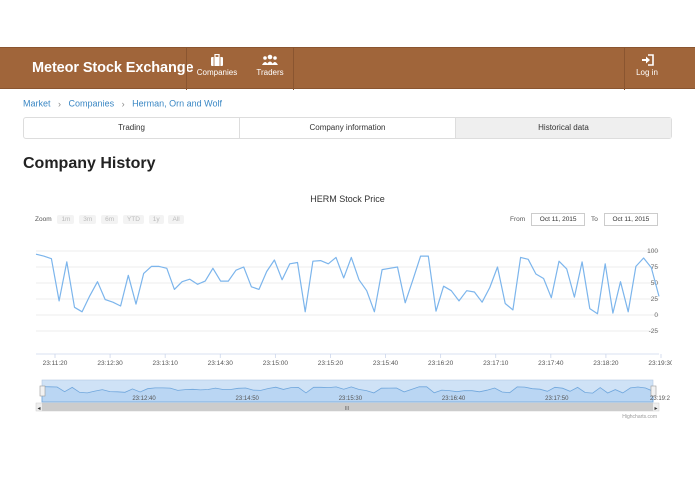  What do you see at coordinates (221, 363) in the screenshot?
I see `x-tick-label: 23:14:30` at bounding box center [221, 363].